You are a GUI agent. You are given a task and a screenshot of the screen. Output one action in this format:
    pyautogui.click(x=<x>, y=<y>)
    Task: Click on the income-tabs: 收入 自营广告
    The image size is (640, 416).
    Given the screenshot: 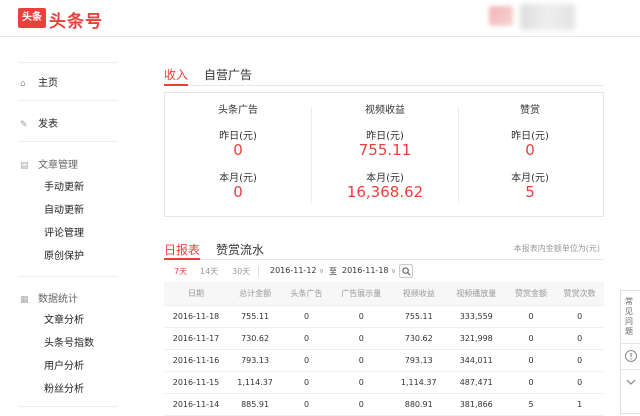 What is the action you would take?
    pyautogui.click(x=384, y=73)
    